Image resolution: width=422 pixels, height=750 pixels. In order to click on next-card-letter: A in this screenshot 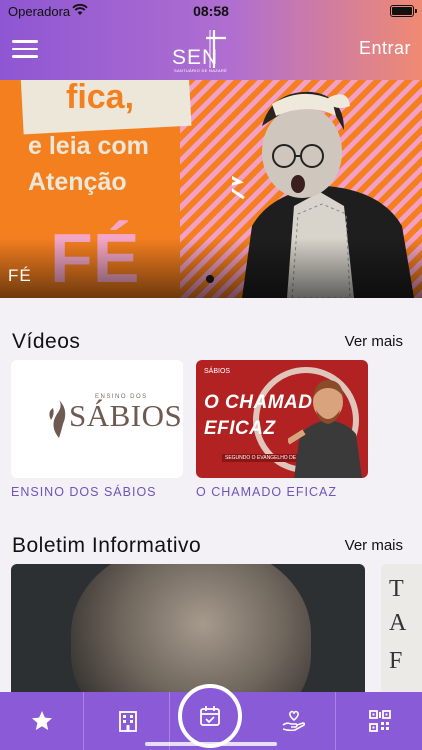, I will do `click(398, 623)`.